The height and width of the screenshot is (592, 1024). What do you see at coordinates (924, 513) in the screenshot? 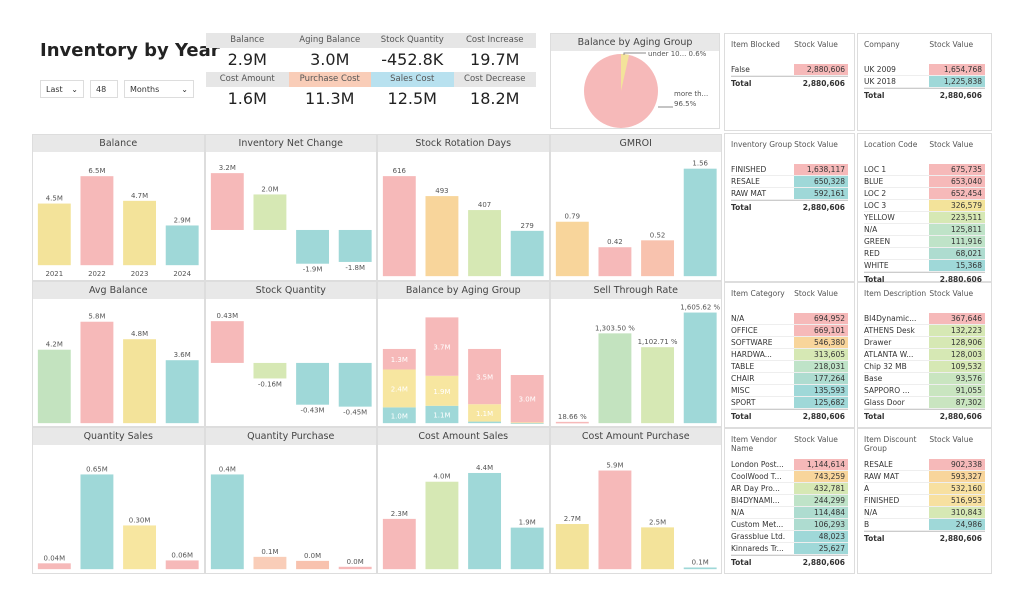
I see `table-row: N/A 310,843` at bounding box center [924, 513].